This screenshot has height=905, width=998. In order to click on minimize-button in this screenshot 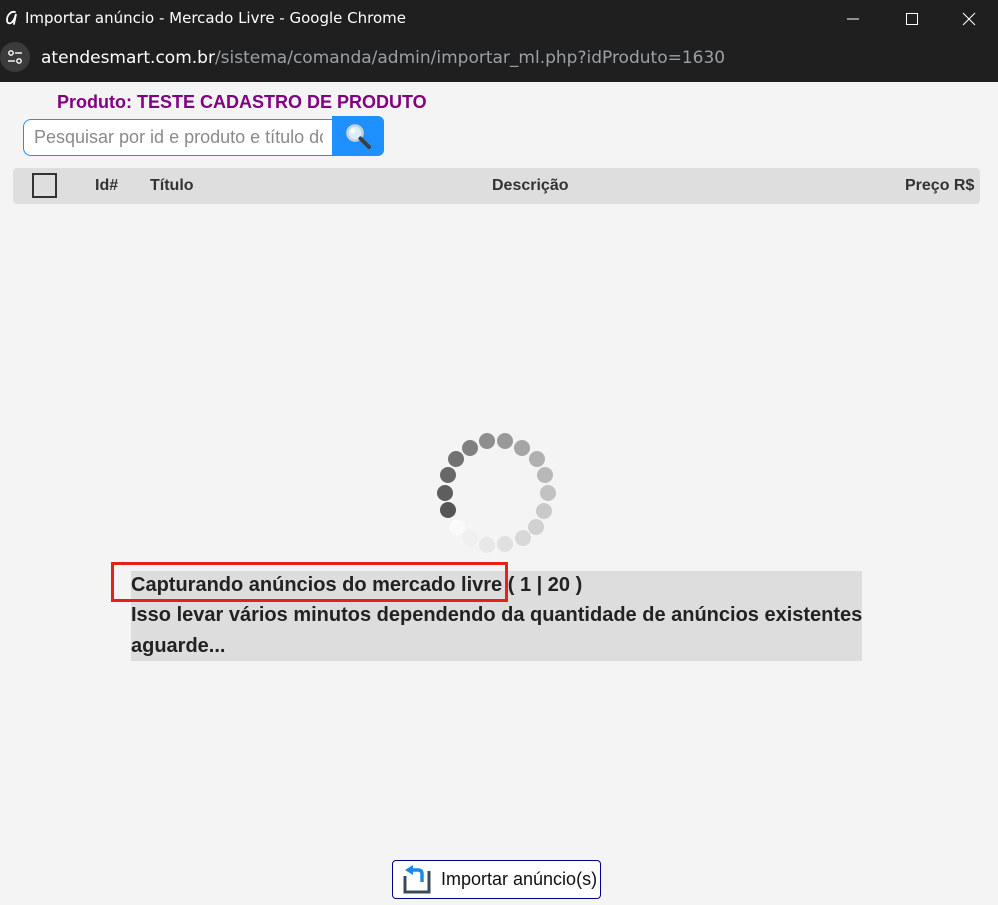, I will do `click(853, 18)`.